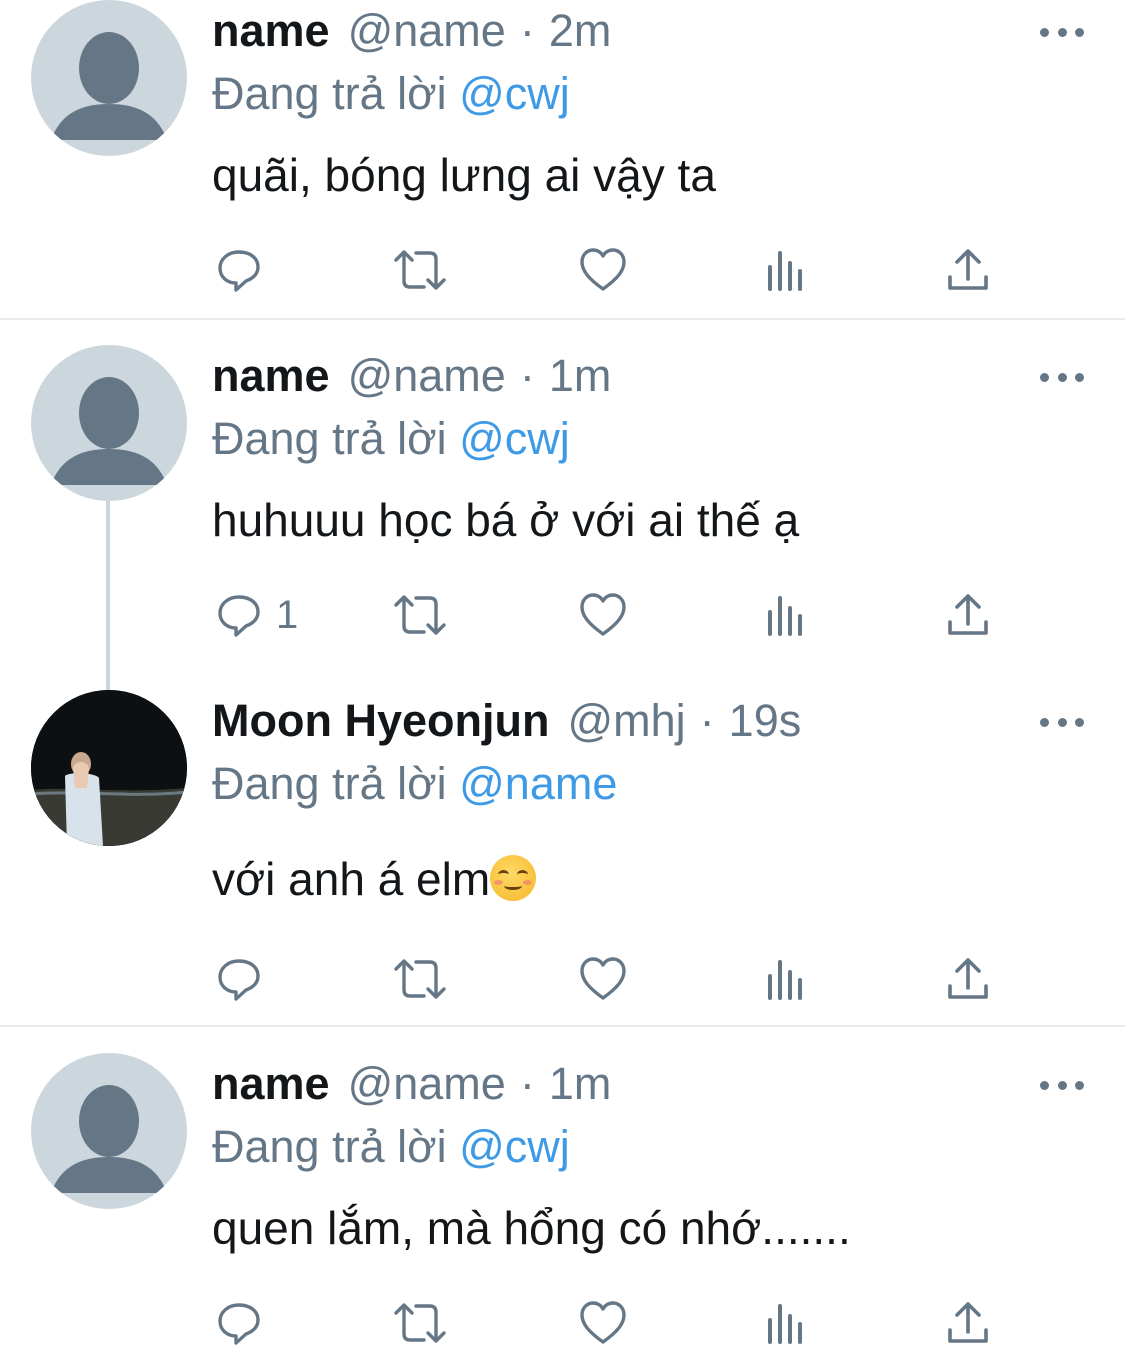 This screenshot has width=1125, height=1372. What do you see at coordinates (287, 614) in the screenshot?
I see `reply-count: 1` at bounding box center [287, 614].